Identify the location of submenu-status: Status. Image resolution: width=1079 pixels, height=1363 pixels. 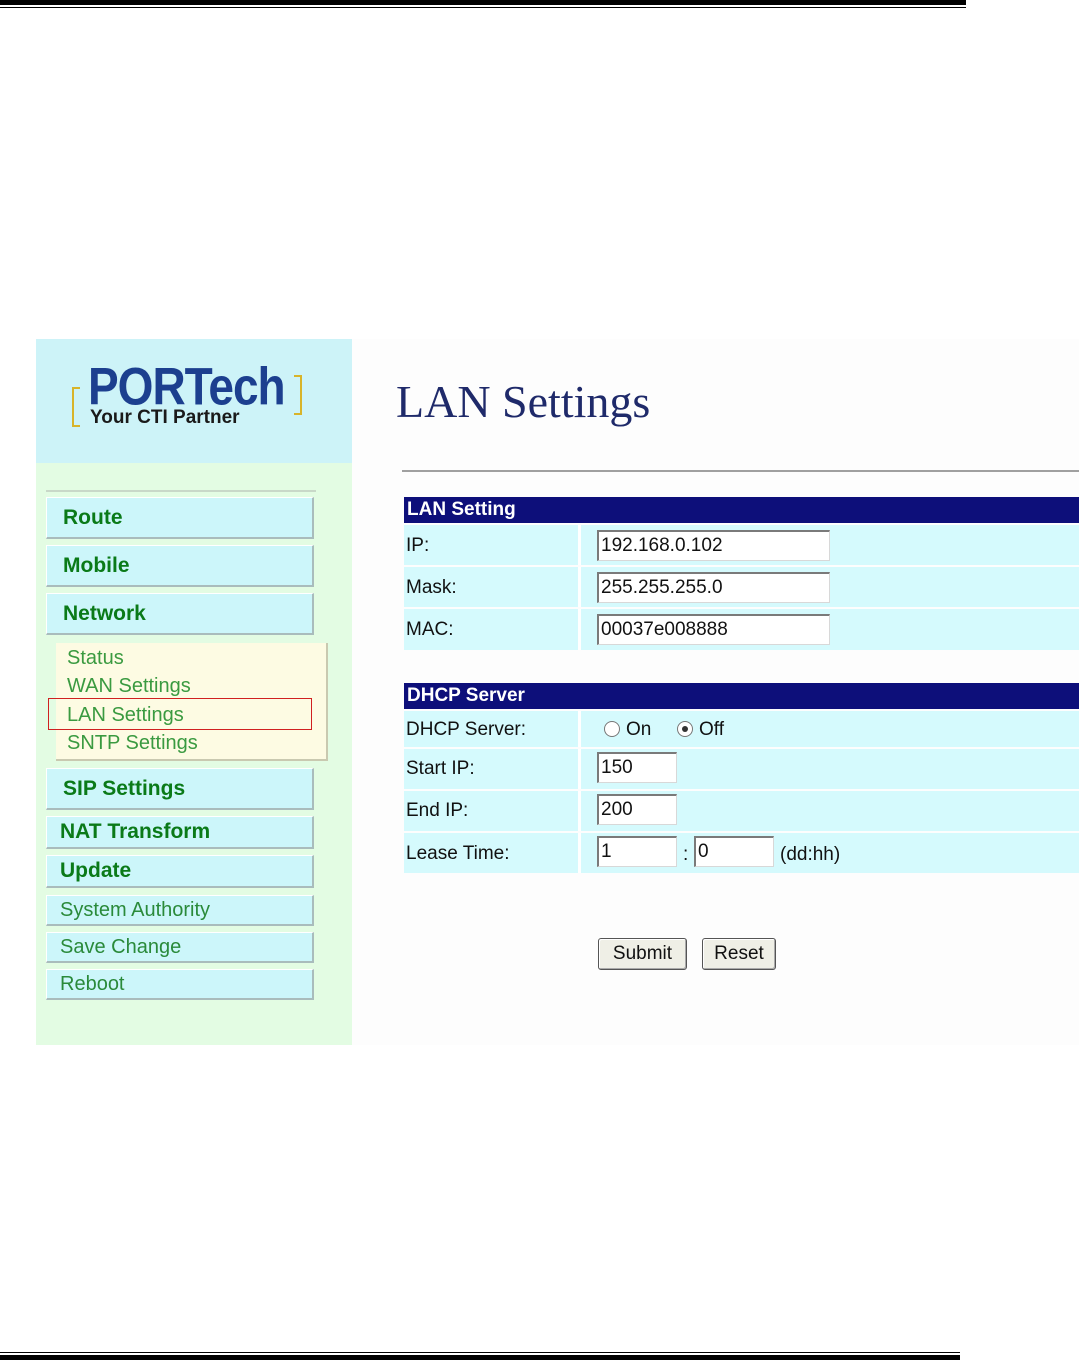
(95, 658).